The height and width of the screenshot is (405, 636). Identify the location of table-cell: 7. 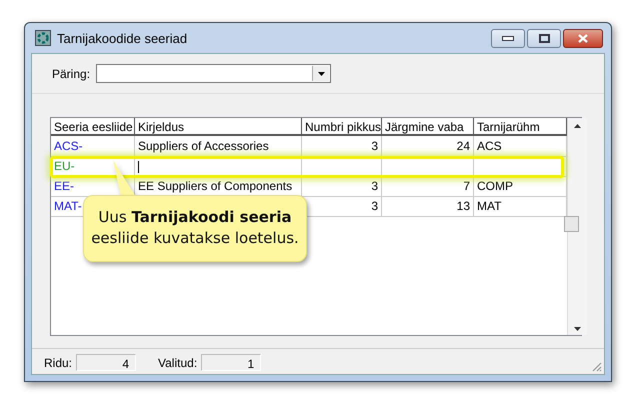
(428, 186).